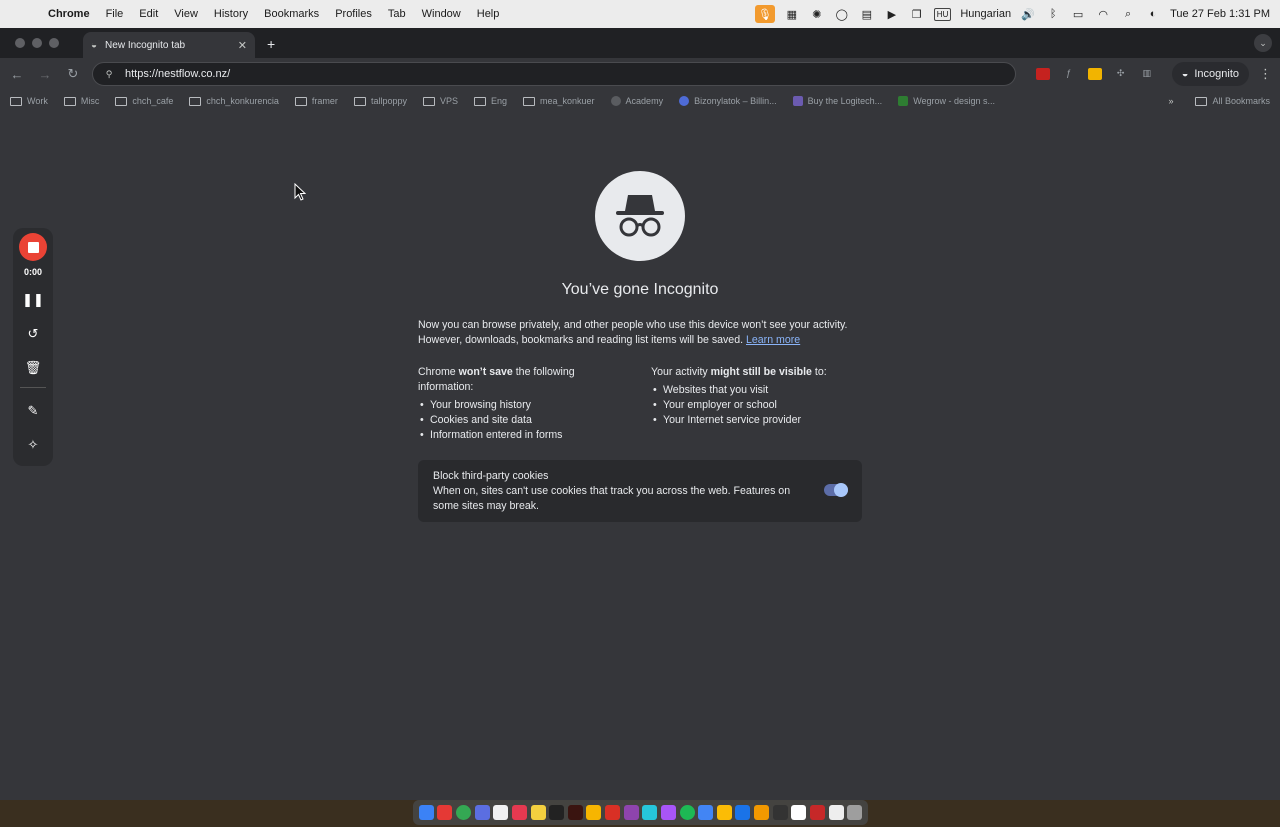 The width and height of the screenshot is (1280, 827). What do you see at coordinates (145, 45) in the screenshot?
I see `tab-title: New Incognito tab` at bounding box center [145, 45].